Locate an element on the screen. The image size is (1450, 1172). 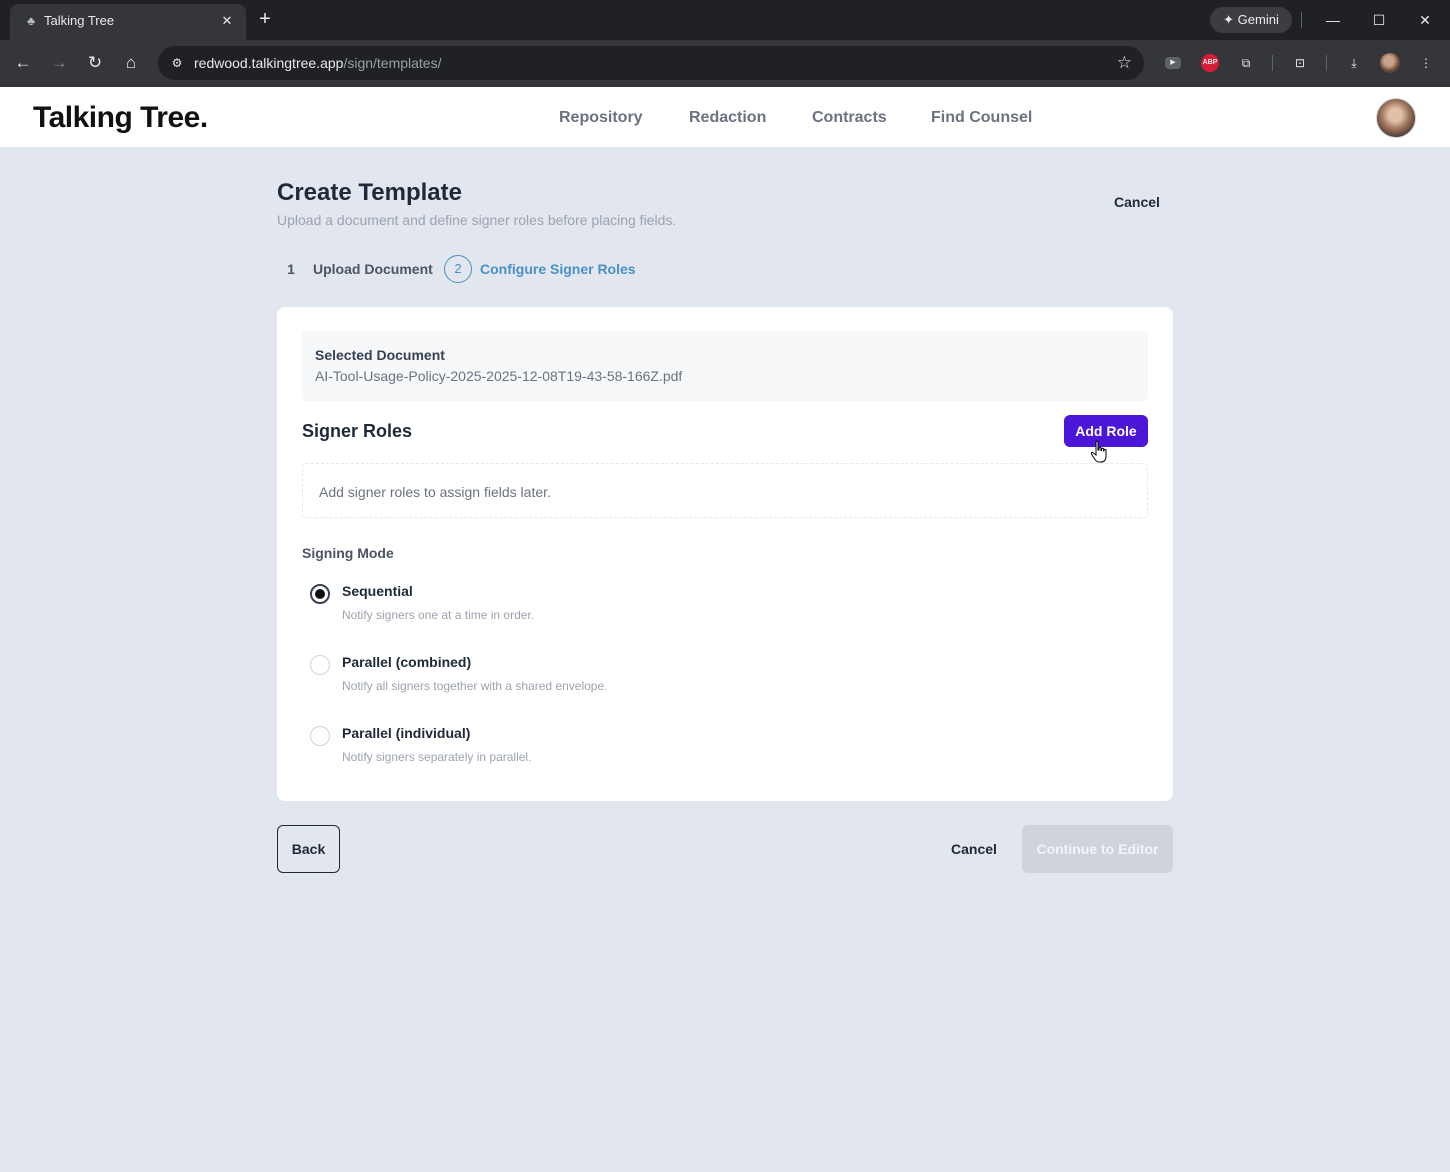
nav-repository: Repository is located at coordinates (601, 118).